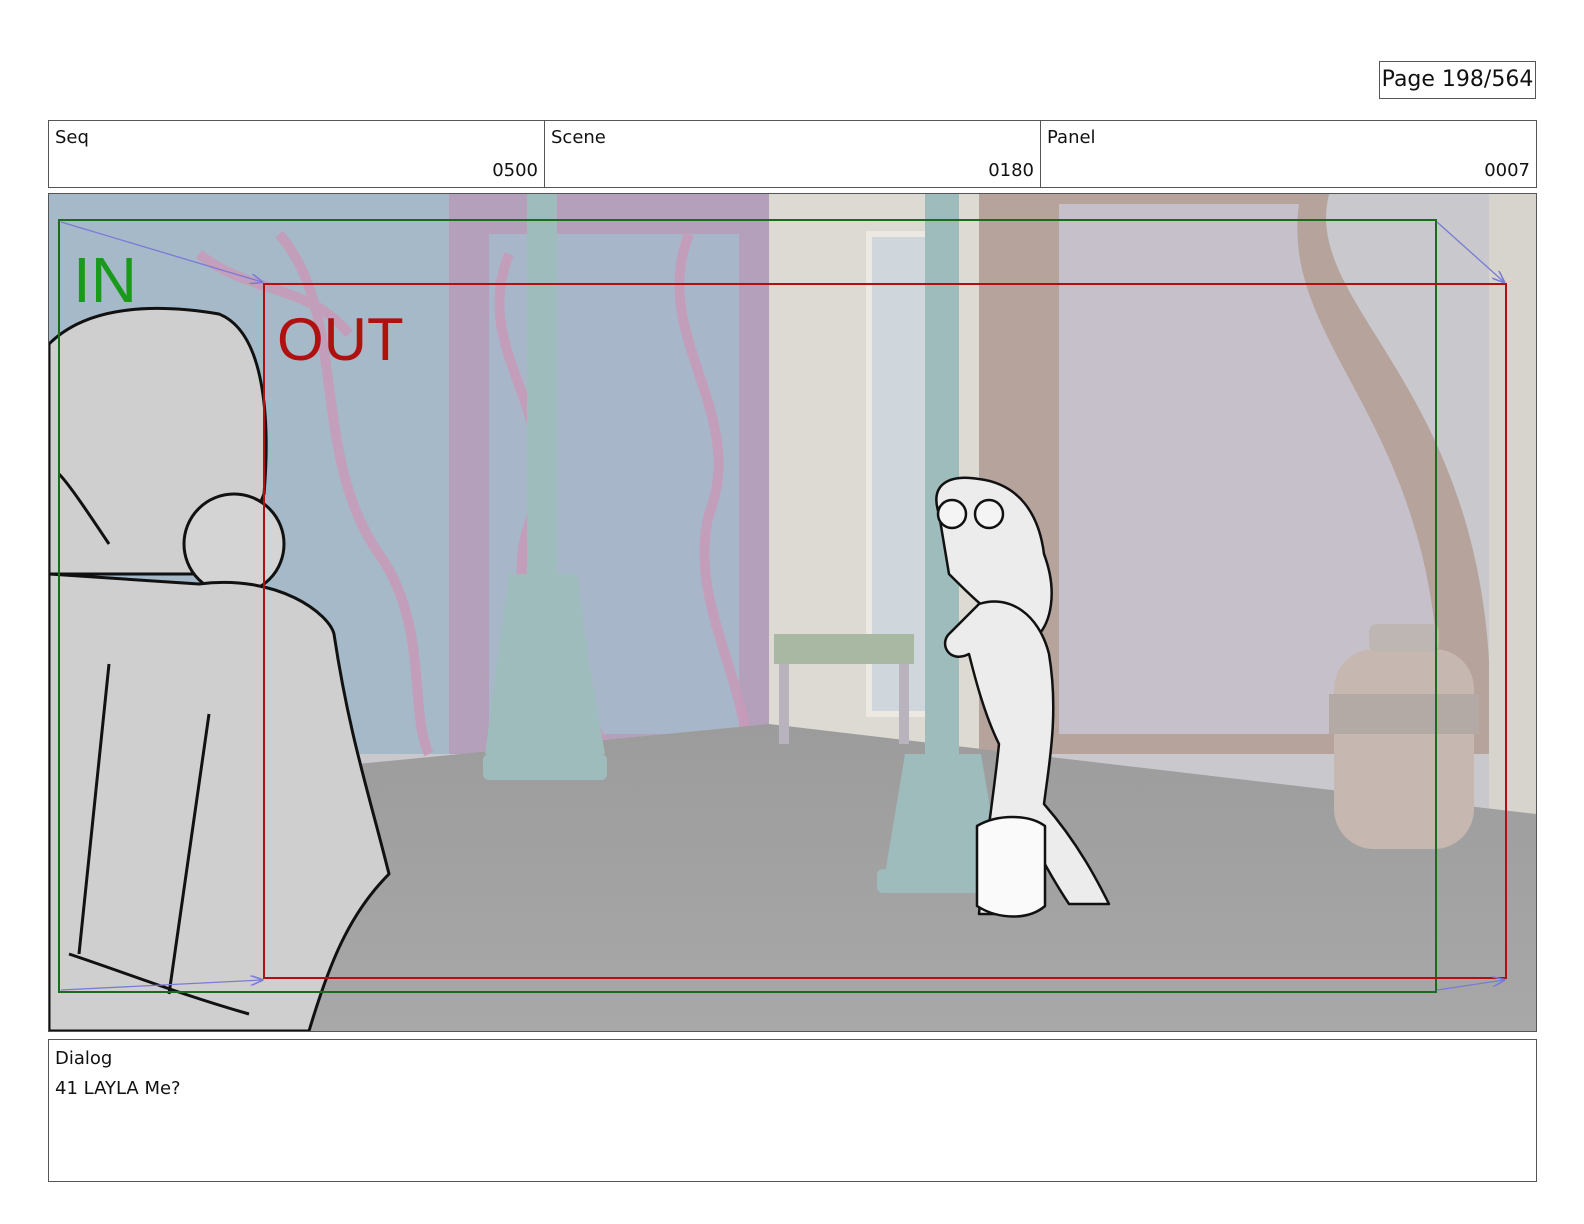  Describe the element at coordinates (1507, 170) in the screenshot. I see `panel-value: 0007` at that location.